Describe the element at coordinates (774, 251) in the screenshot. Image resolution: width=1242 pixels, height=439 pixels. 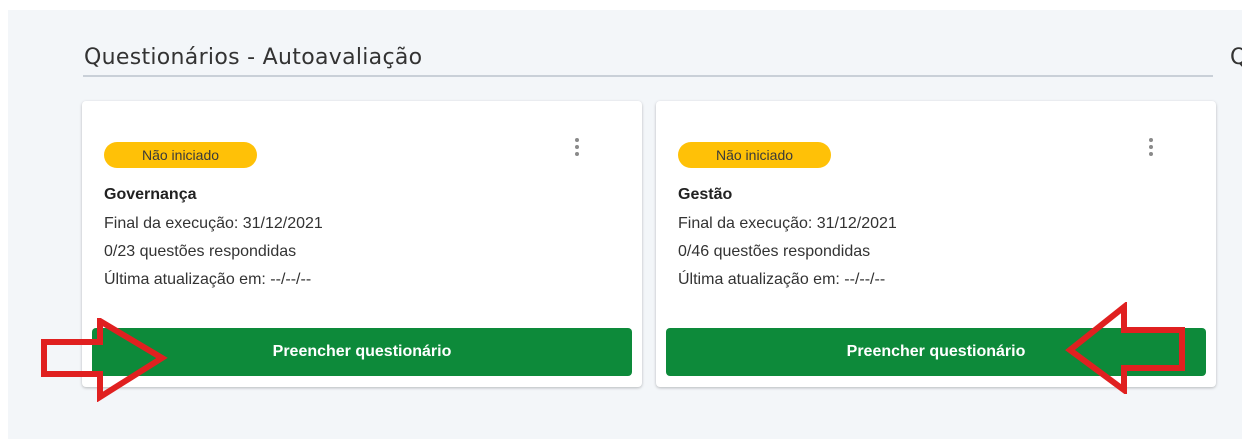
I see `progress-text: 0/46 questões respondidas` at that location.